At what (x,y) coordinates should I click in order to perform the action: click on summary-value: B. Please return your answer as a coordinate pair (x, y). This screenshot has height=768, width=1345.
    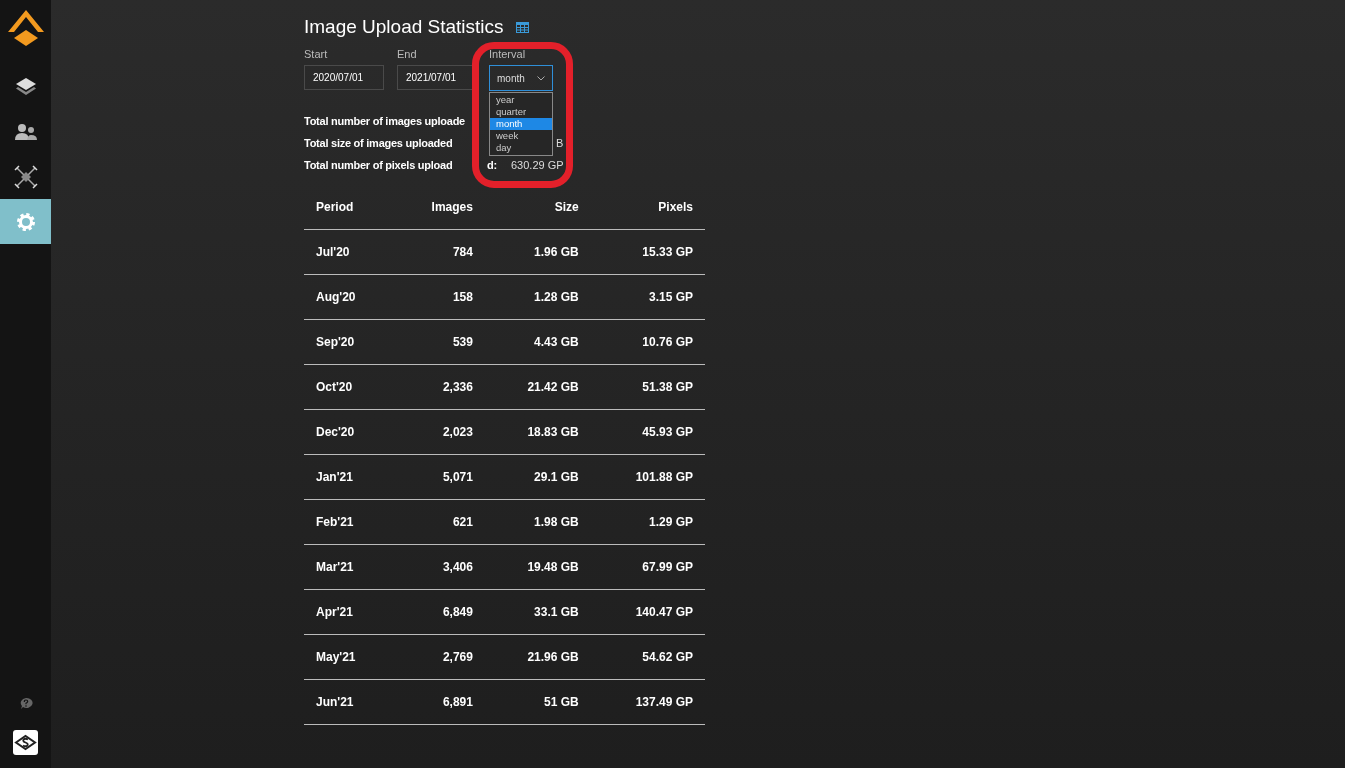
    Looking at the image, I should click on (560, 143).